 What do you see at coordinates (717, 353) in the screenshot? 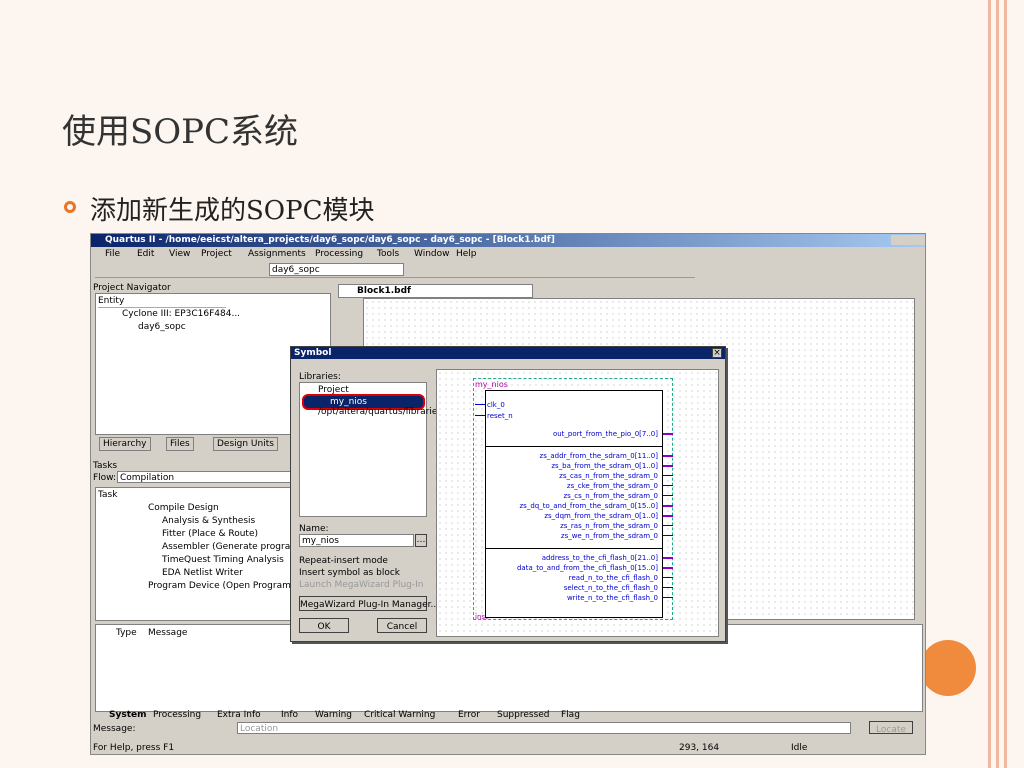
I see `dialog-close-icon: ×` at bounding box center [717, 353].